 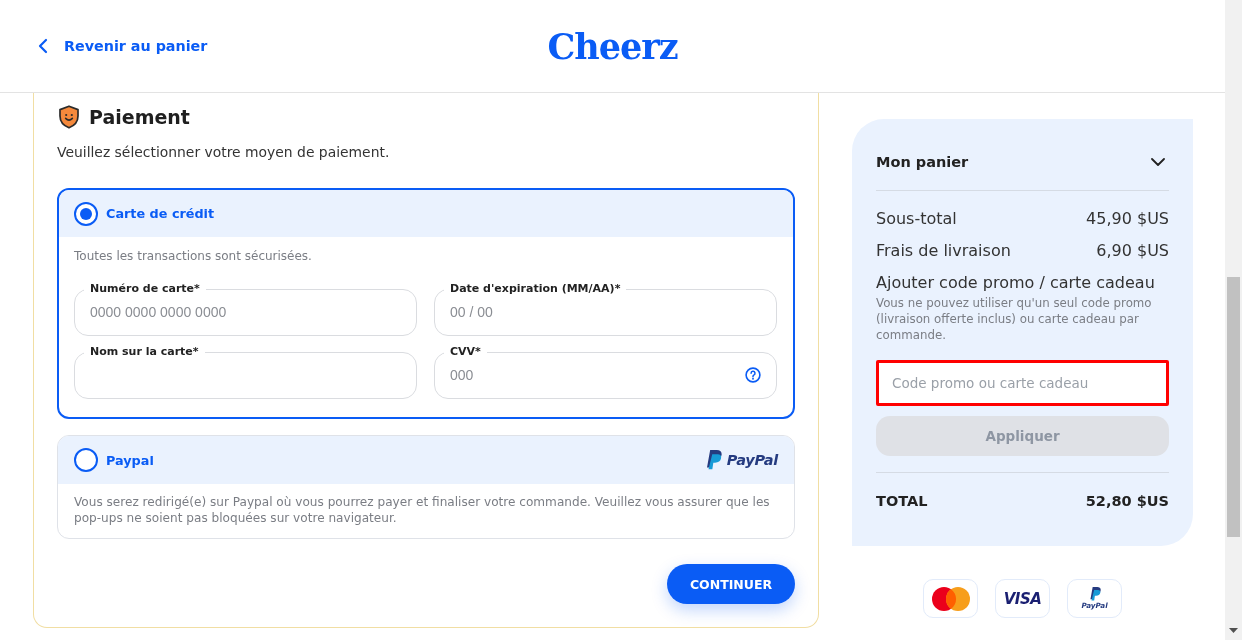 I want to click on paypal-wordmark: PayPal, so click(x=752, y=460).